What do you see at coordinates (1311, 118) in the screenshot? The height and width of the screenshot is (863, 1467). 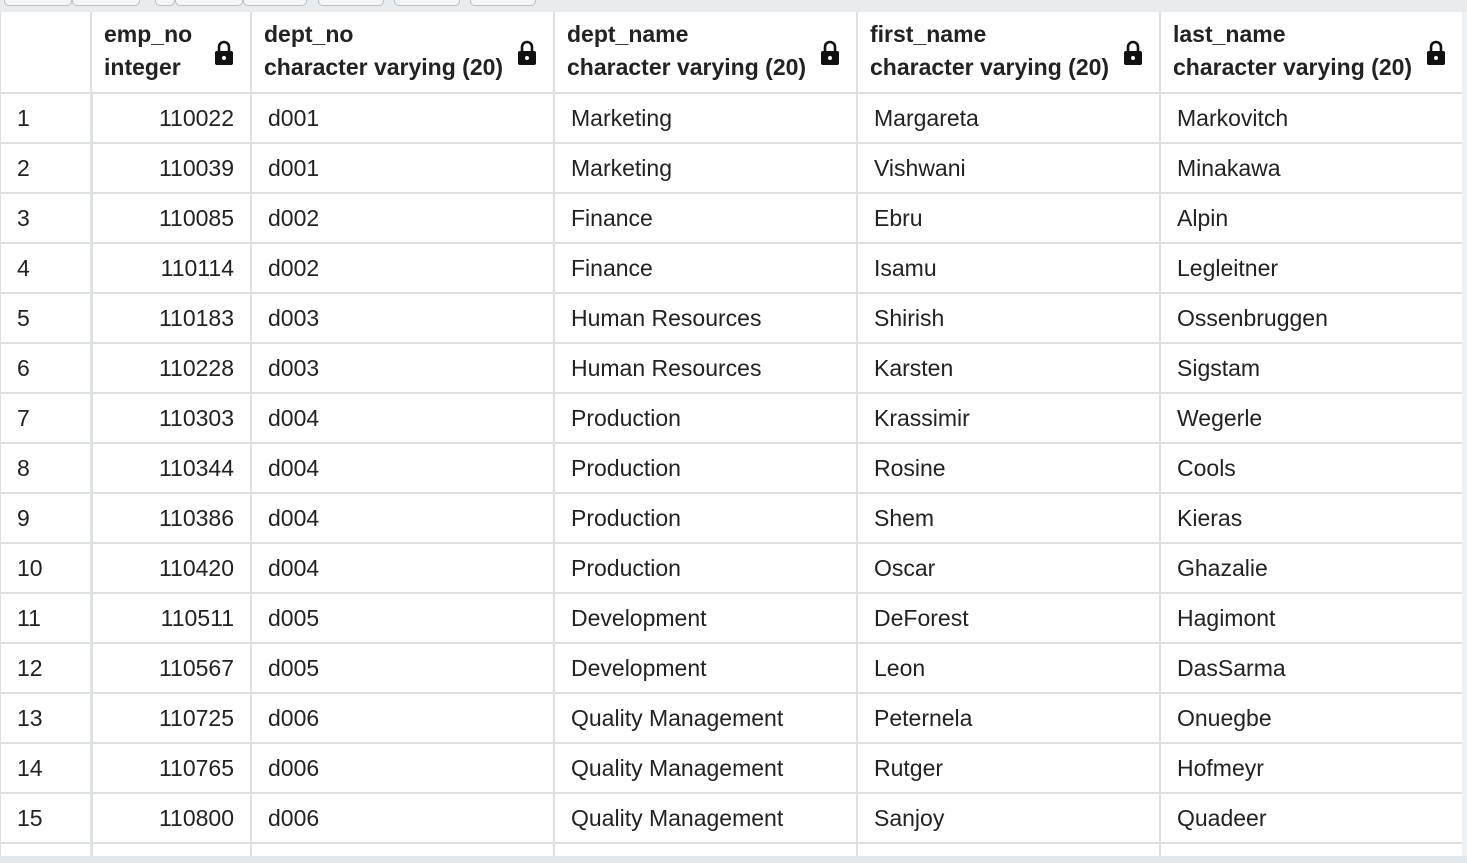 I see `cell-last-name: Markovitch` at bounding box center [1311, 118].